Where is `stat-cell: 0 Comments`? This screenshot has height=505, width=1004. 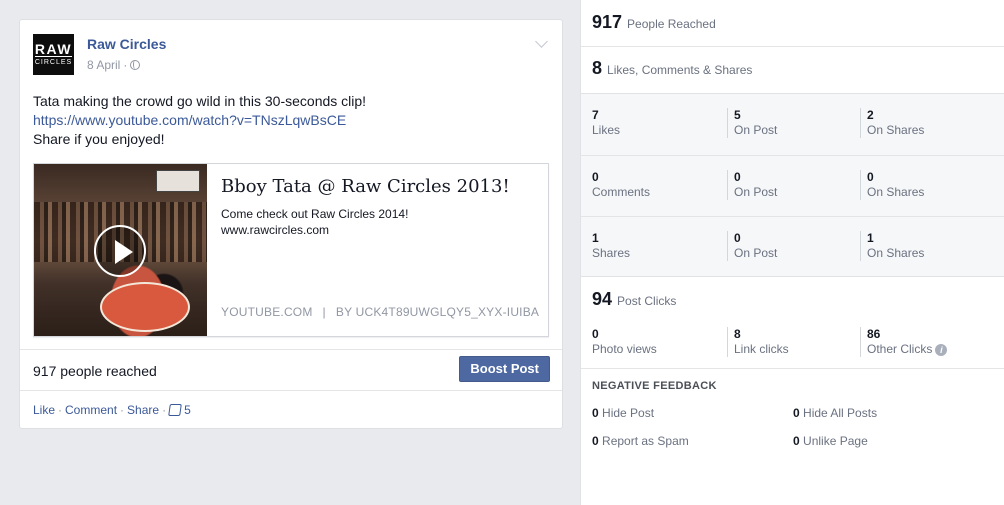
stat-cell: 0 Comments is located at coordinates (621, 185).